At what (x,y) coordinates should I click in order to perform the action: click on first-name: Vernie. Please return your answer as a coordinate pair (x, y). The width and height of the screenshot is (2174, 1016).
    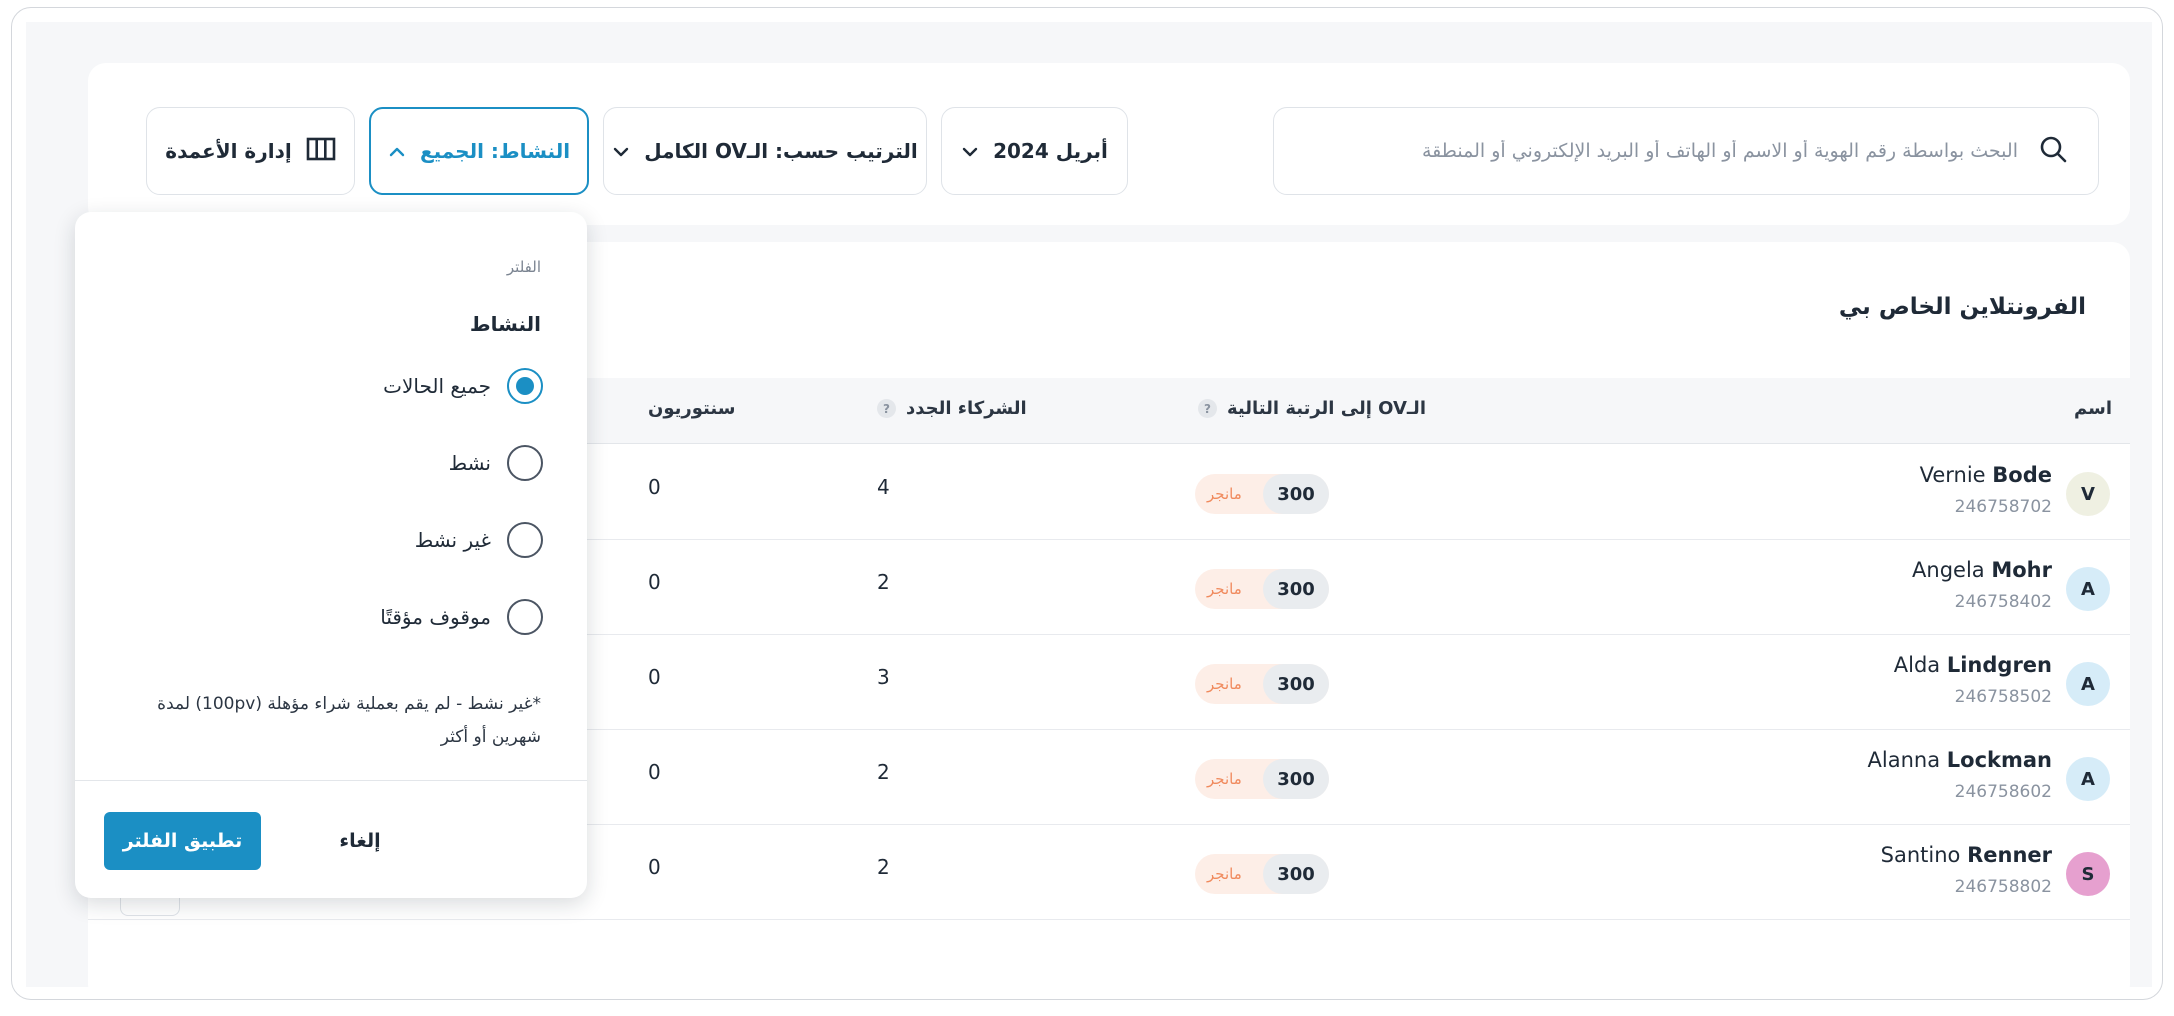
    Looking at the image, I should click on (1952, 475).